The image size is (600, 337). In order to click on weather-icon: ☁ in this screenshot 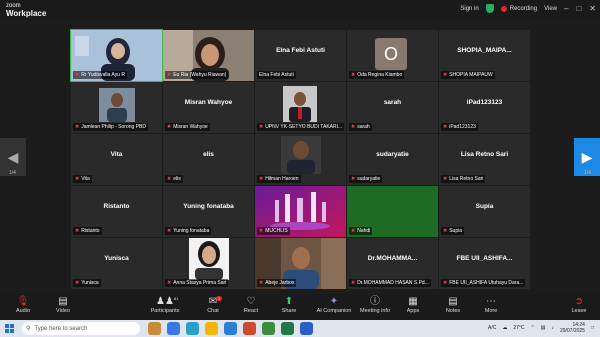, I will do `click(505, 328)`.